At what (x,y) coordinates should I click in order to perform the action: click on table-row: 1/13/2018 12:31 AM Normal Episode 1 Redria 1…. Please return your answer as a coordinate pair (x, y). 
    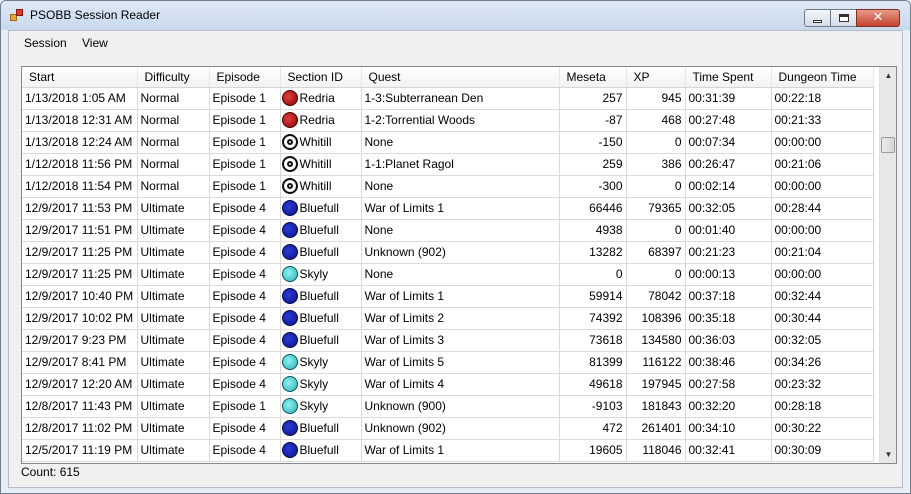
    Looking at the image, I should click on (448, 120).